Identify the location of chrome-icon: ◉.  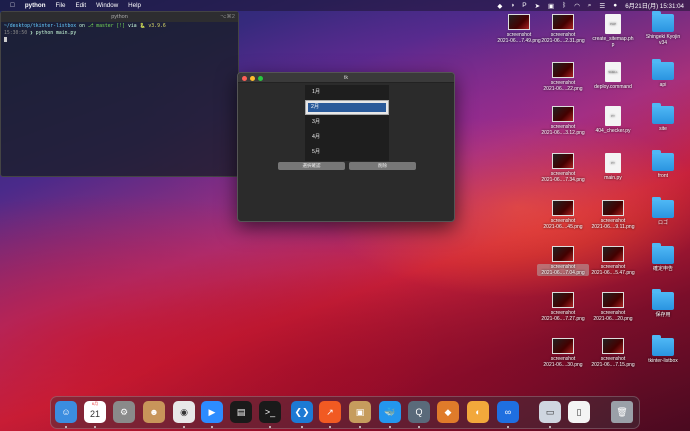
(184, 412).